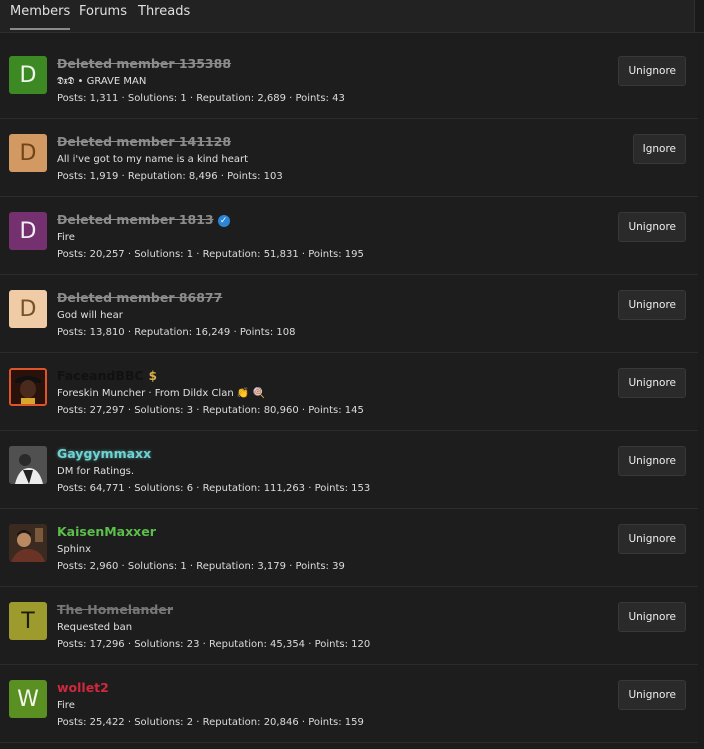 This screenshot has height=749, width=704. I want to click on member-name: Deleted member 1813, so click(135, 219).